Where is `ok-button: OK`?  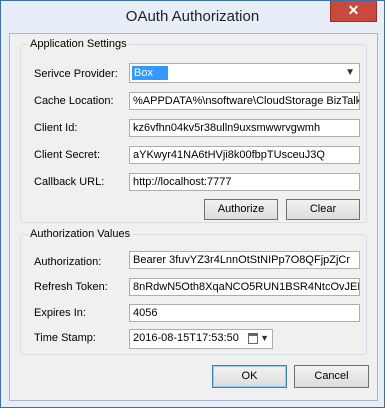 ok-button: OK is located at coordinates (249, 376).